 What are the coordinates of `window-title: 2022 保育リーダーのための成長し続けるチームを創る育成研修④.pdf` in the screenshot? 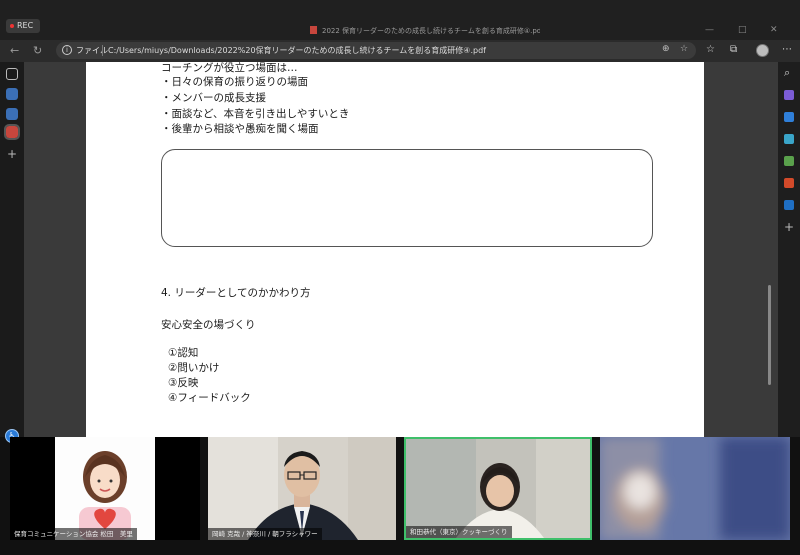 It's located at (425, 31).